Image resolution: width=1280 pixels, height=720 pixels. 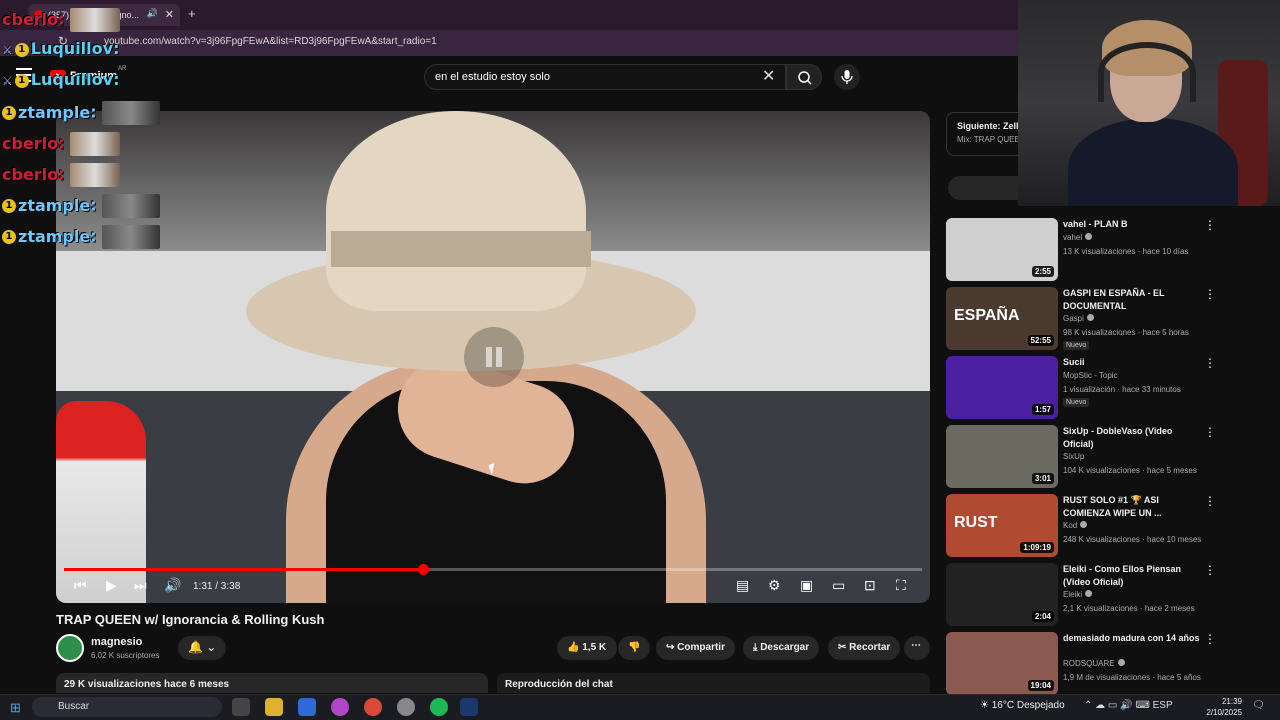 What do you see at coordinates (1022, 705) in the screenshot?
I see `weather-widget: ☀ 16°C Despejado` at bounding box center [1022, 705].